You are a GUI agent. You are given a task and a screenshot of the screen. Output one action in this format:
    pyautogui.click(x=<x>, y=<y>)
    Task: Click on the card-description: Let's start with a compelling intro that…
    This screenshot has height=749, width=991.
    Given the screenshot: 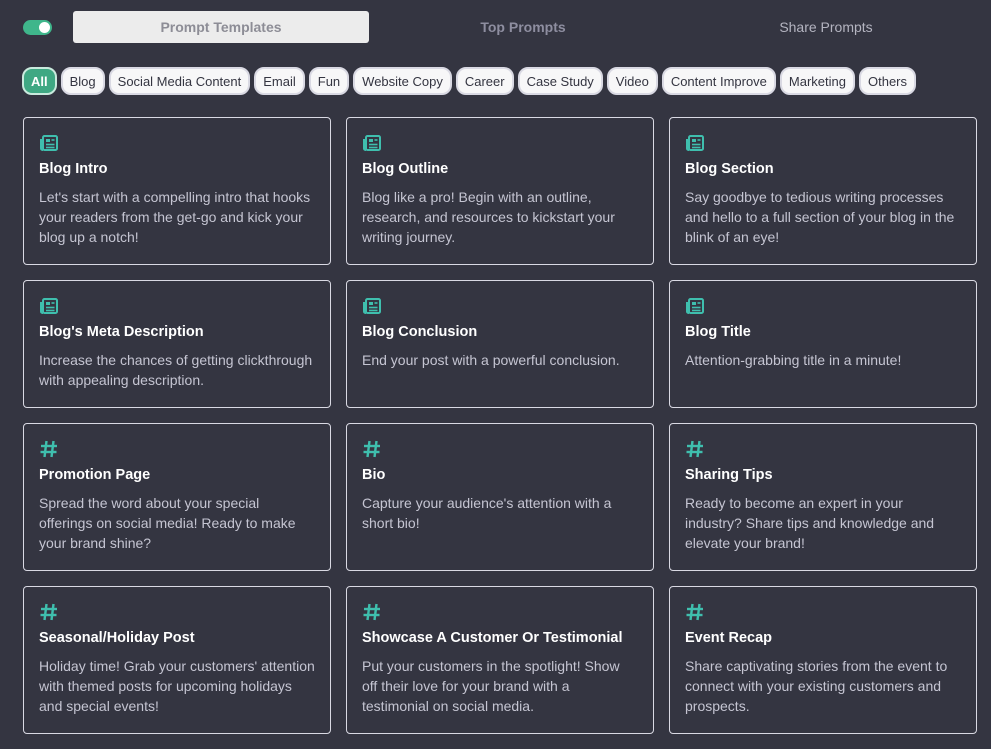 What is the action you would take?
    pyautogui.click(x=175, y=217)
    